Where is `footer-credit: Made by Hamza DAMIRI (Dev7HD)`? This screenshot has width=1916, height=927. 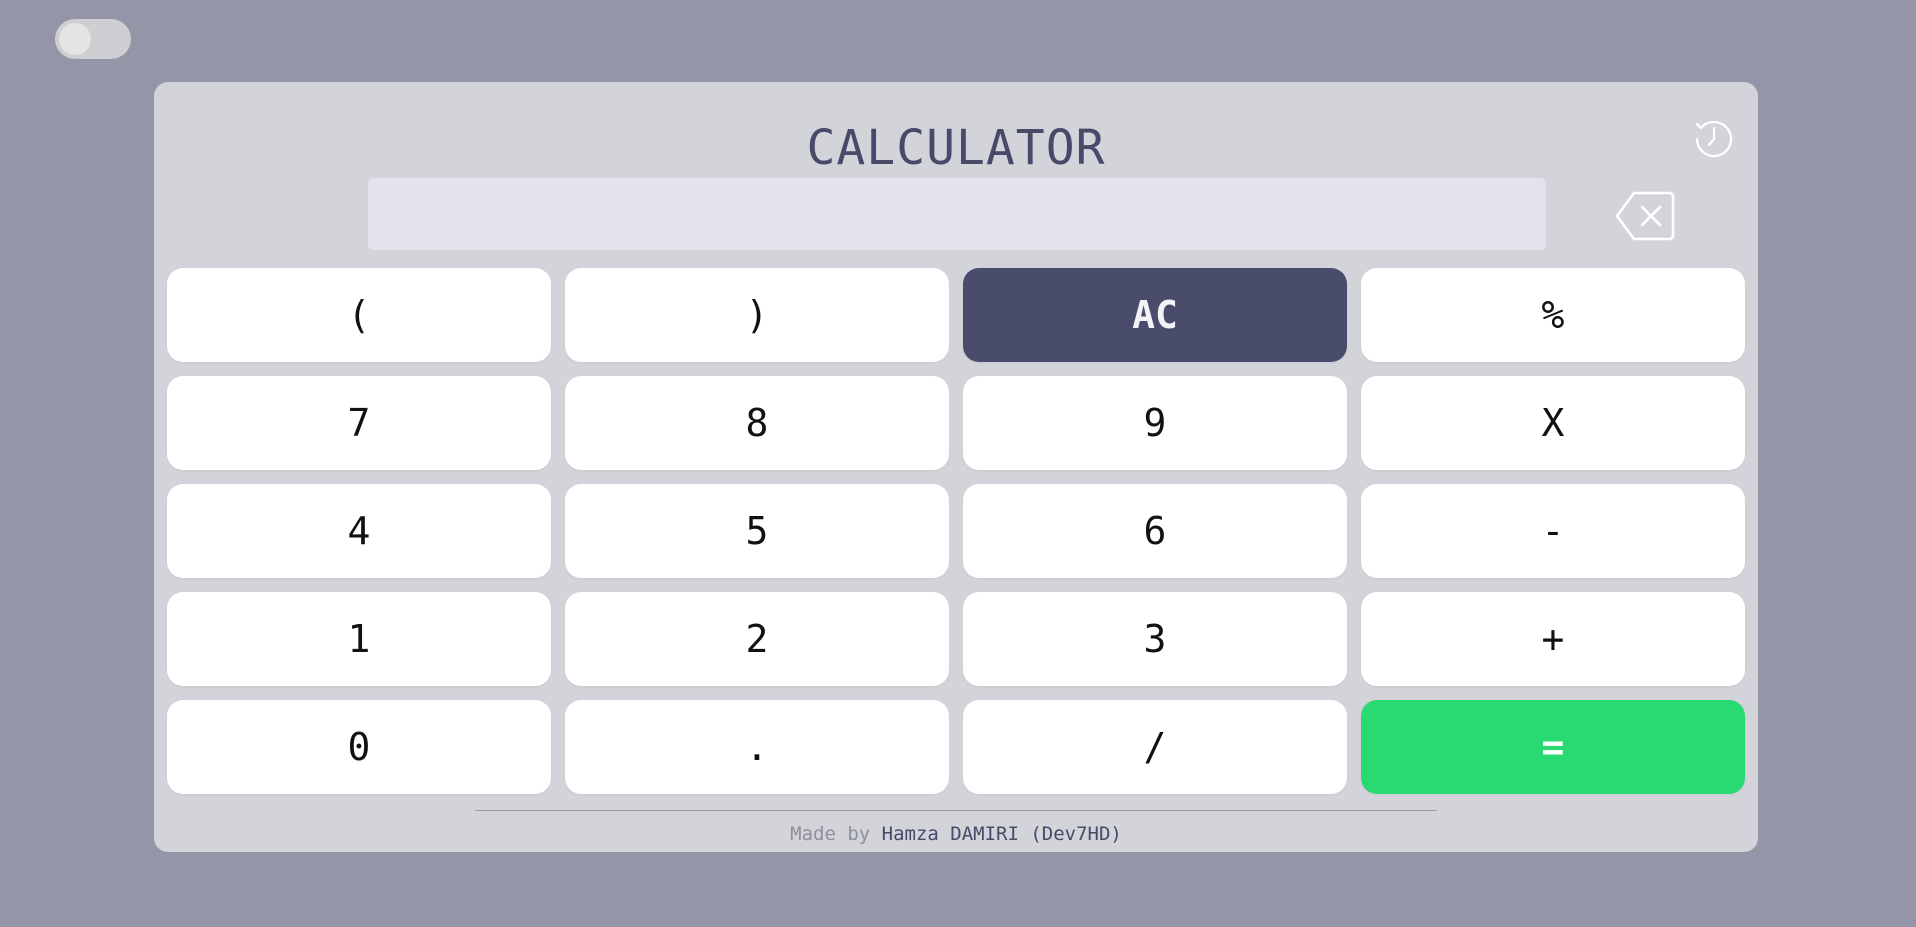
footer-credit: Made by Hamza DAMIRI (Dev7HD) is located at coordinates (956, 834).